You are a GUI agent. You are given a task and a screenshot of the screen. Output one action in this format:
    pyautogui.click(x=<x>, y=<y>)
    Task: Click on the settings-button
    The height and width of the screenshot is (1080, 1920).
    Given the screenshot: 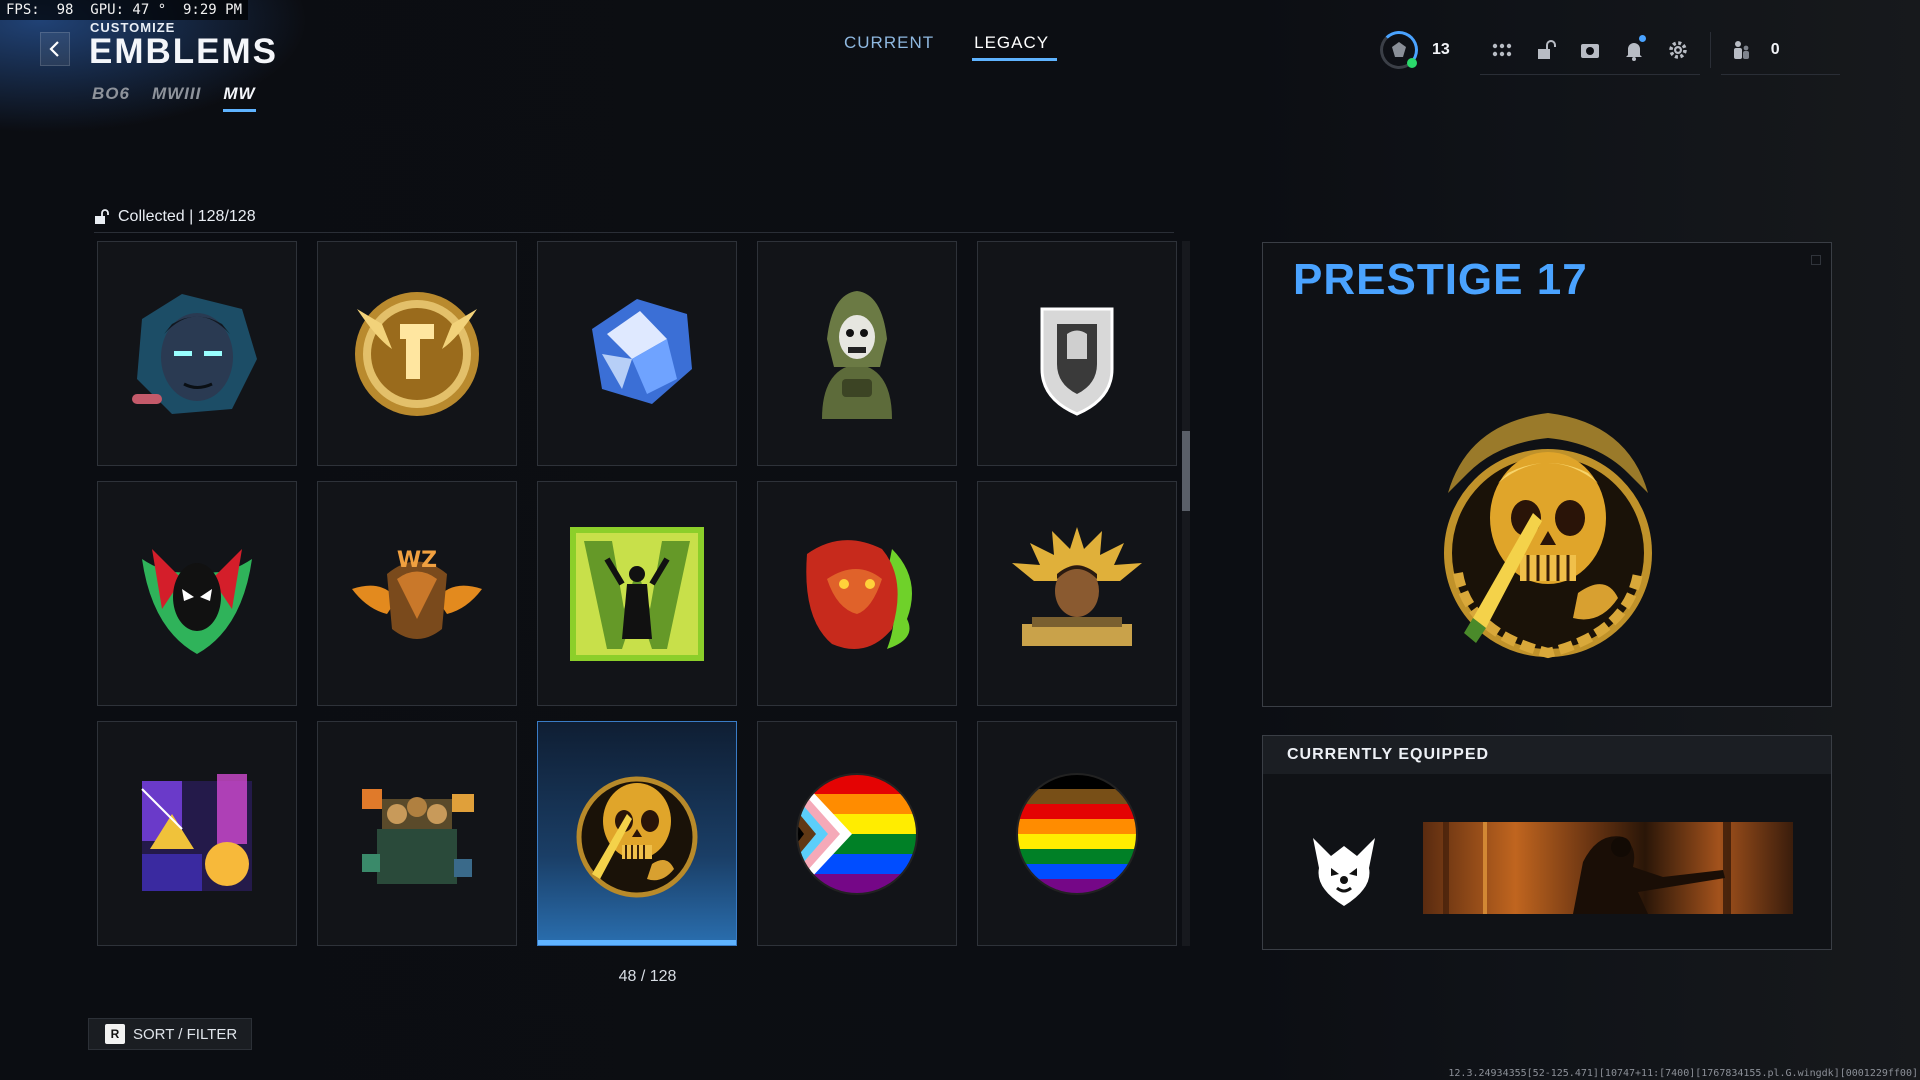 What is the action you would take?
    pyautogui.click(x=1678, y=50)
    